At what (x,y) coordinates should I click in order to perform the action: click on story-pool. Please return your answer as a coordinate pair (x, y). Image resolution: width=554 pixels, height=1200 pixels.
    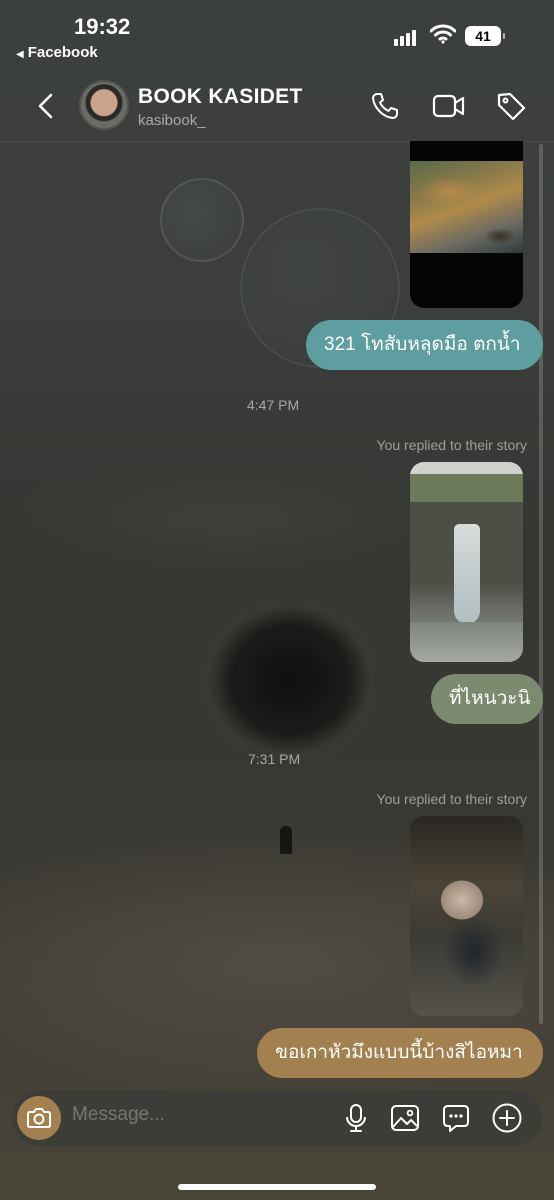
    Looking at the image, I should click on (466, 642).